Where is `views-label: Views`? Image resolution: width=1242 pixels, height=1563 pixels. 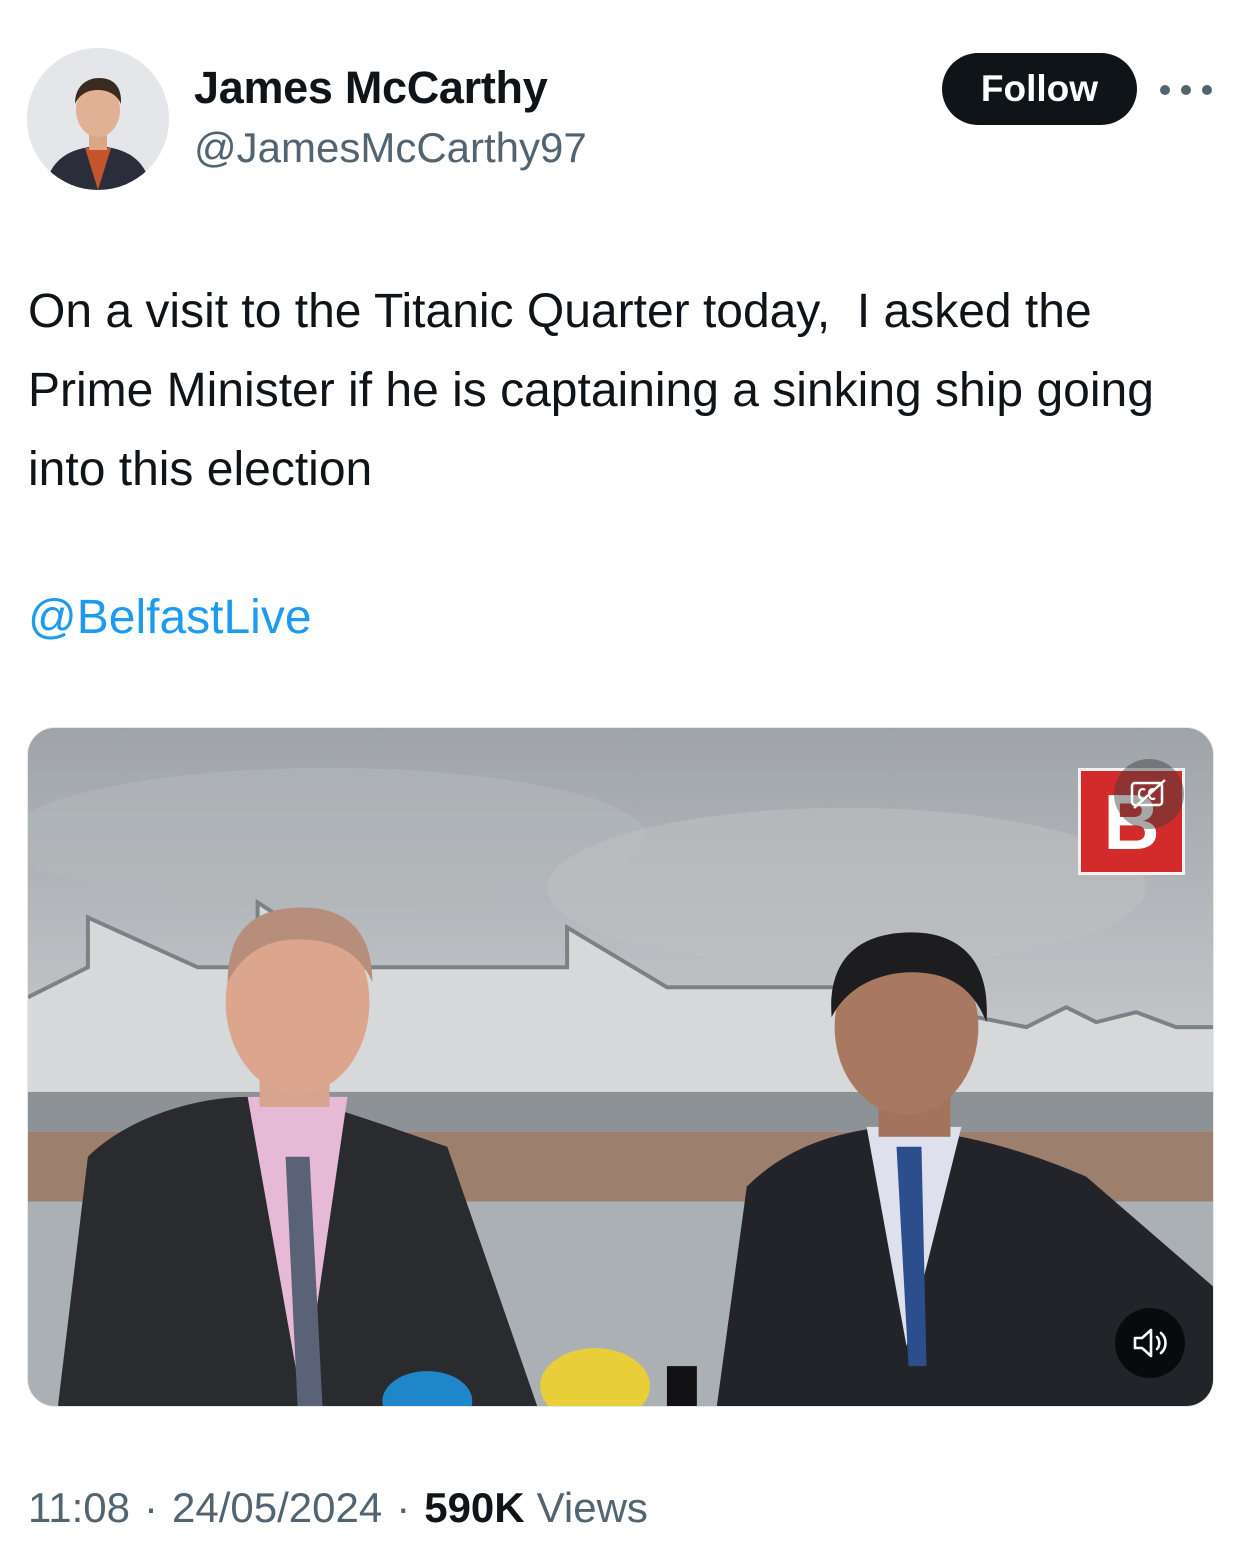 views-label: Views is located at coordinates (592, 1507).